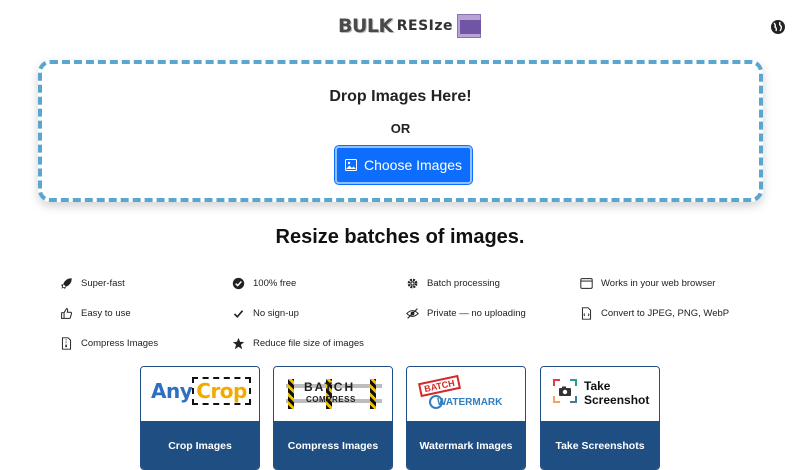 The width and height of the screenshot is (800, 470). I want to click on feature-label: Compress Images, so click(120, 343).